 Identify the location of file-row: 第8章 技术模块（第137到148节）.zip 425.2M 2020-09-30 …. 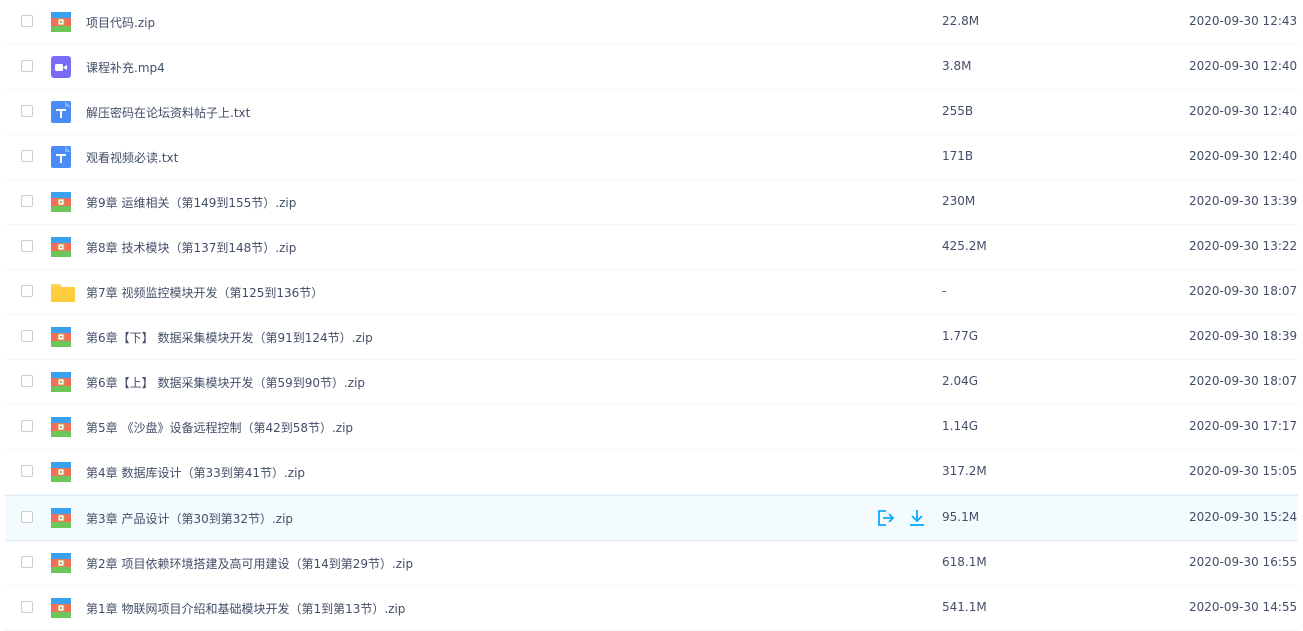
(651, 247).